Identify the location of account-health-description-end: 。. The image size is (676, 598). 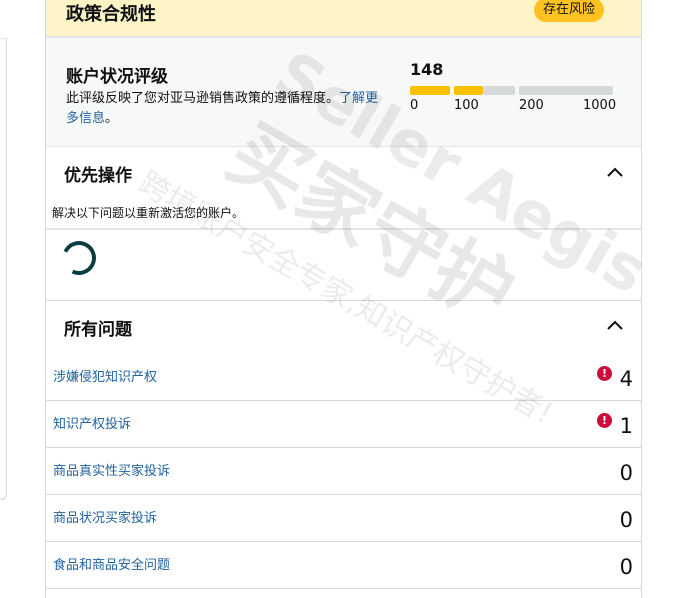
(112, 118).